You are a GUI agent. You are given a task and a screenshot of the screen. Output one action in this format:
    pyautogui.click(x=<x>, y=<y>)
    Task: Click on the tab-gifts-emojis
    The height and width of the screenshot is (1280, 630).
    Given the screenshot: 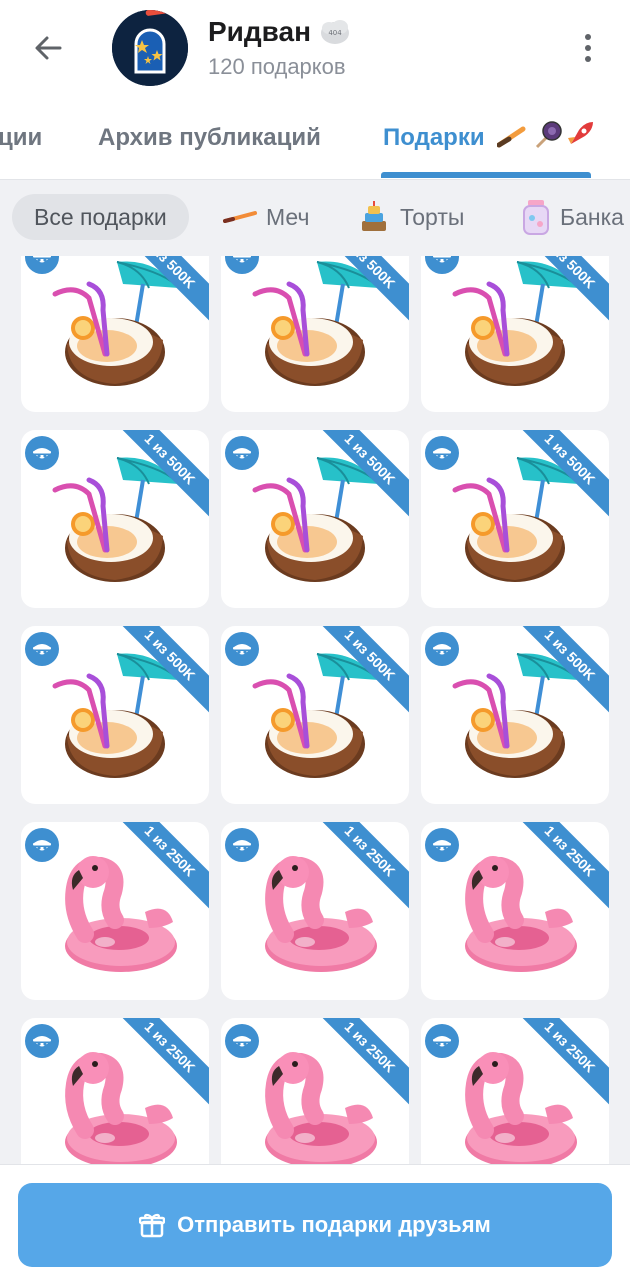 What is the action you would take?
    pyautogui.click(x=546, y=135)
    